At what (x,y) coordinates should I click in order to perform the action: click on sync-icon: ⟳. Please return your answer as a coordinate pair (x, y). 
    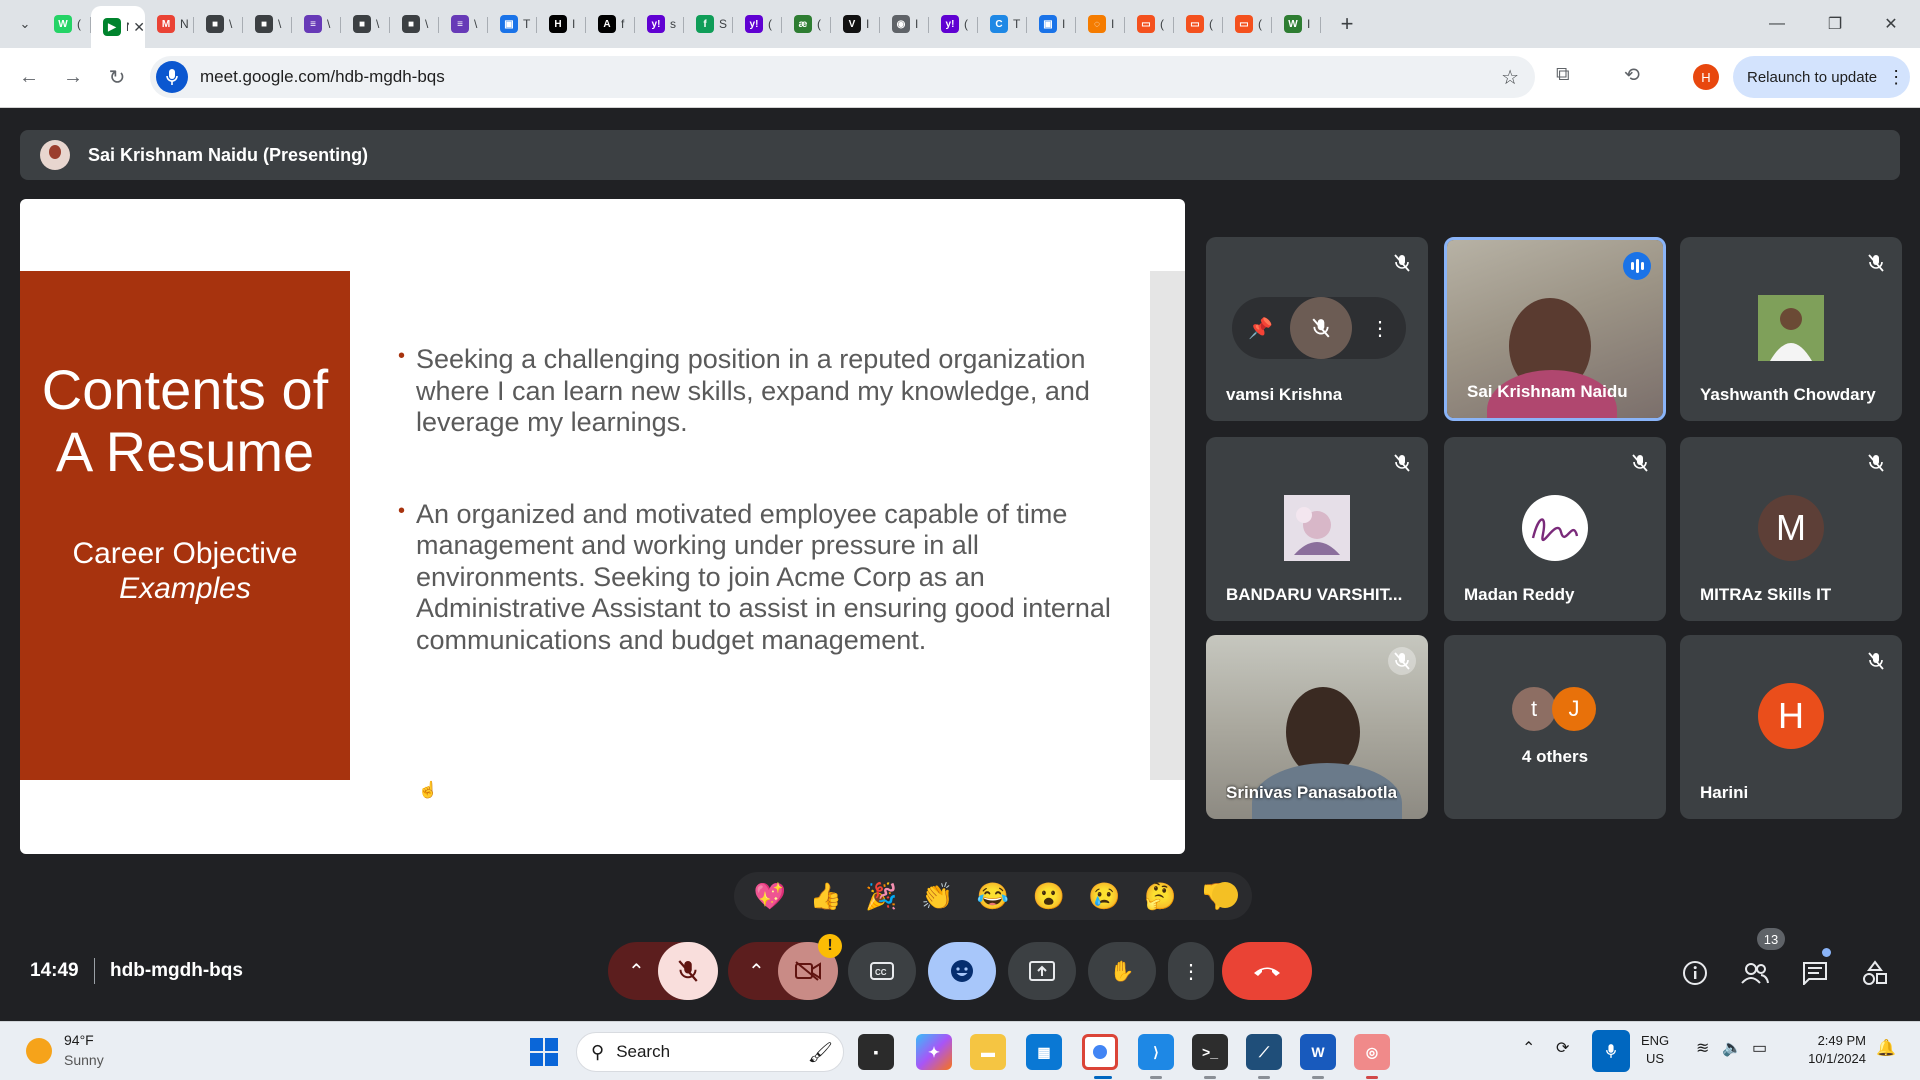
    Looking at the image, I should click on (1562, 1048).